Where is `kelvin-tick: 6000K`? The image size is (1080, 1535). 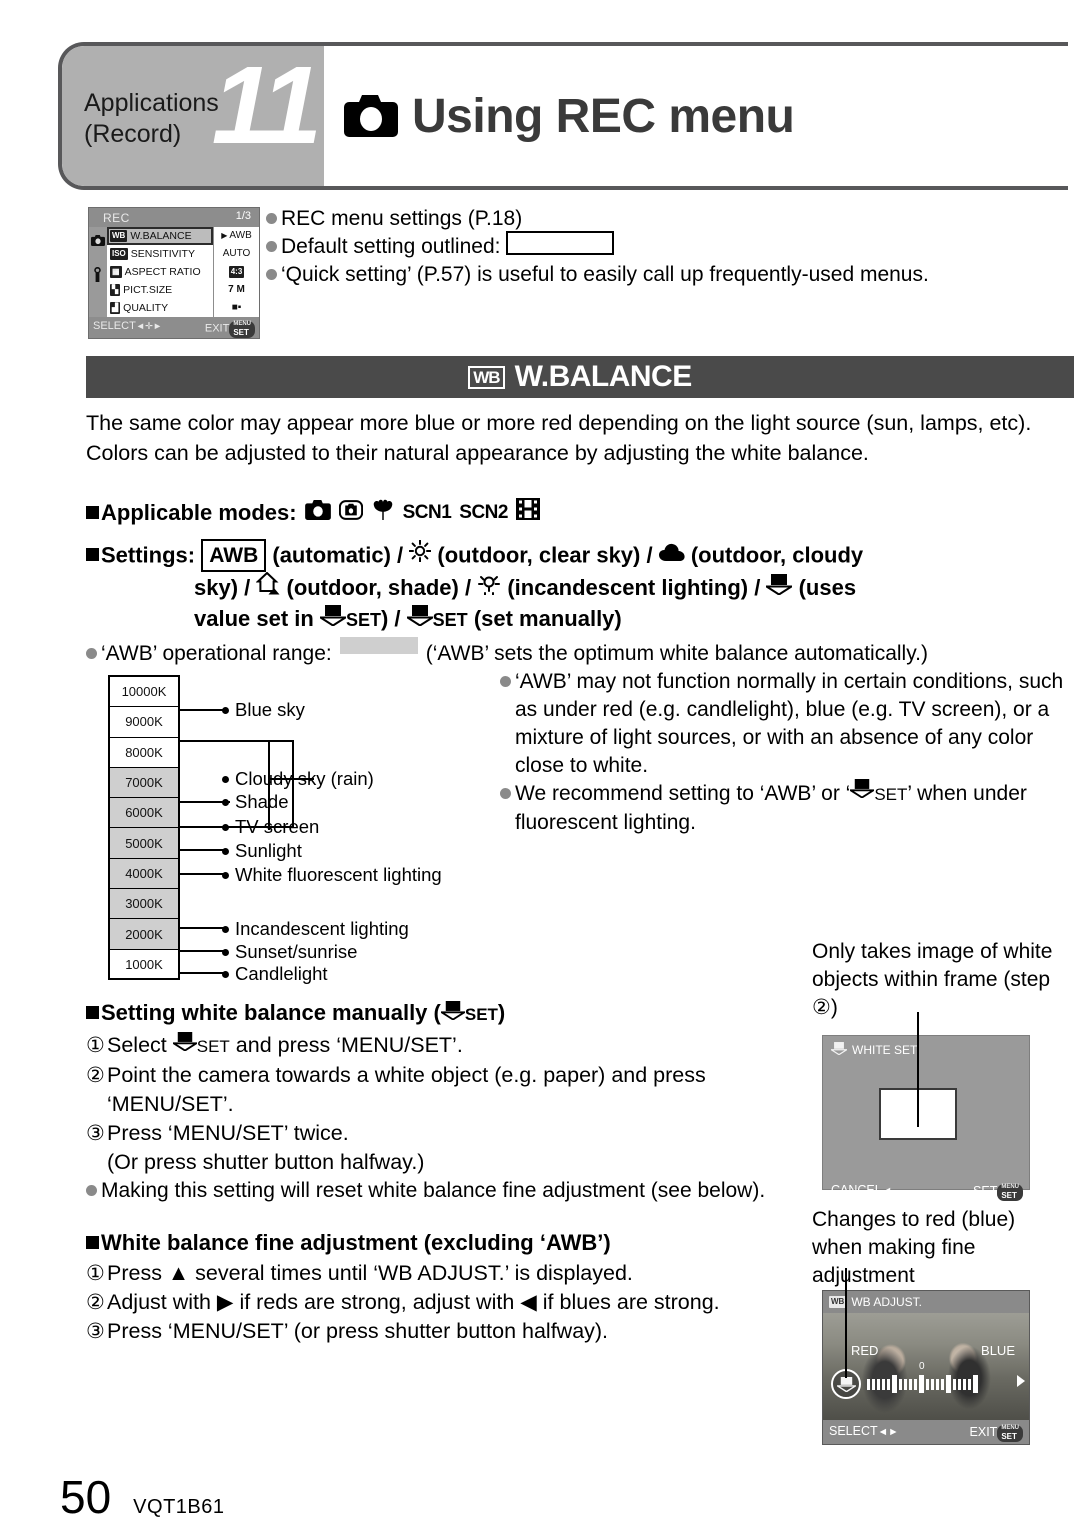 kelvin-tick: 6000K is located at coordinates (144, 813).